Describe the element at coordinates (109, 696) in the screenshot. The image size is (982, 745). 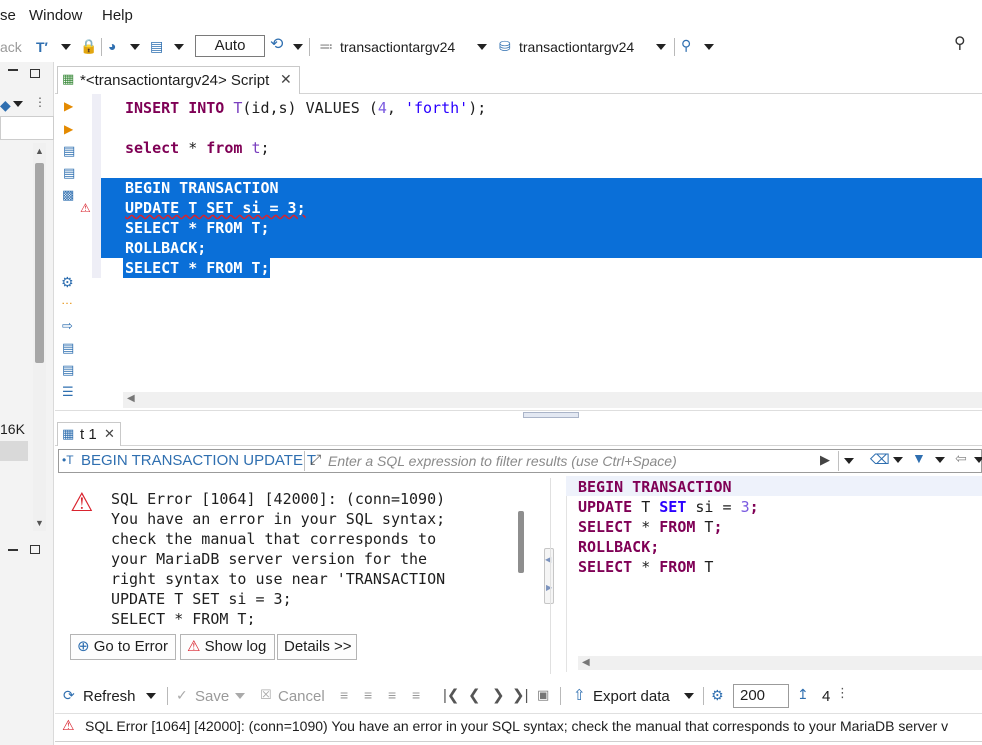
I see `refresh-button: Refresh` at that location.